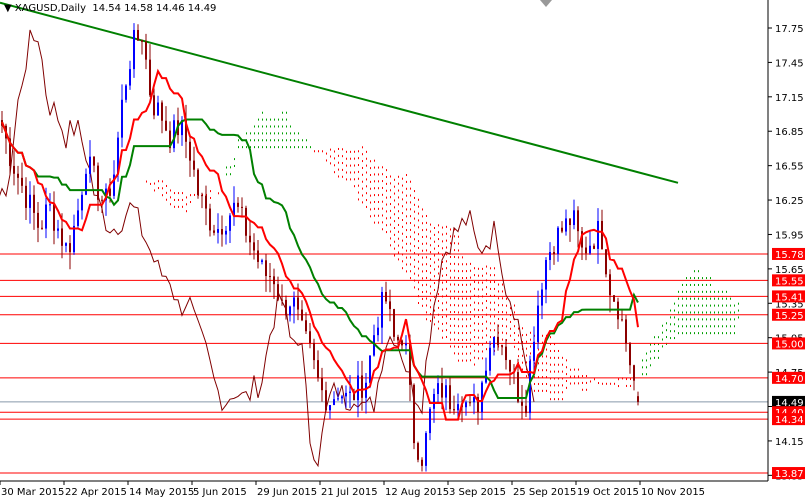 The image size is (805, 498). Describe the element at coordinates (789, 235) in the screenshot. I see `y-tick-label: 15.95` at that location.